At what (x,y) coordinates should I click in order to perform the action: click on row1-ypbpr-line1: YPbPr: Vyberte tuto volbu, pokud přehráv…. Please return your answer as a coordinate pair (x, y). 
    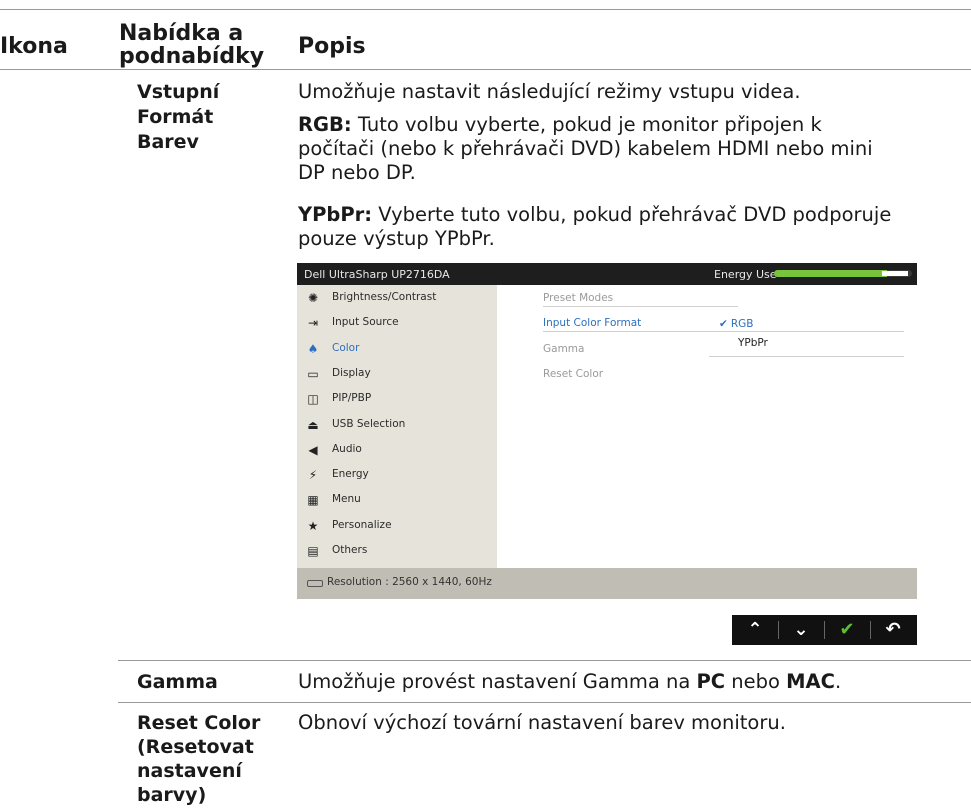
    Looking at the image, I should click on (594, 215).